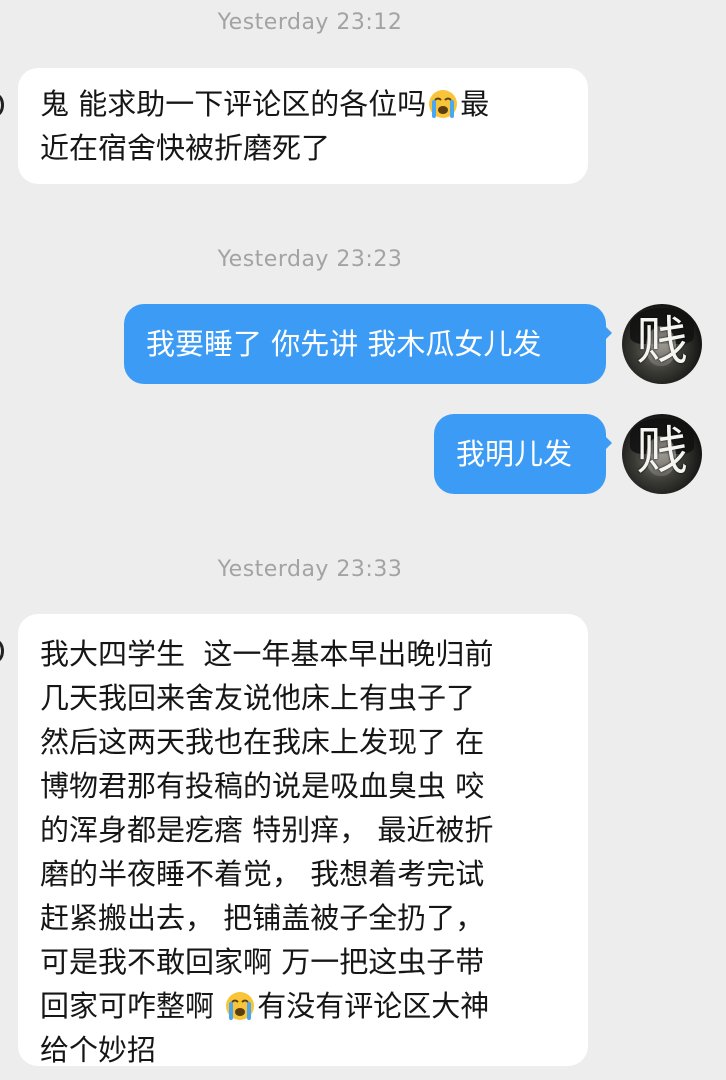 Image resolution: width=726 pixels, height=1080 pixels. I want to click on message-bubble-incoming: 鬼 能求助一下评论区的各位吗最 近在宿舍快被折磨死了, so click(303, 126).